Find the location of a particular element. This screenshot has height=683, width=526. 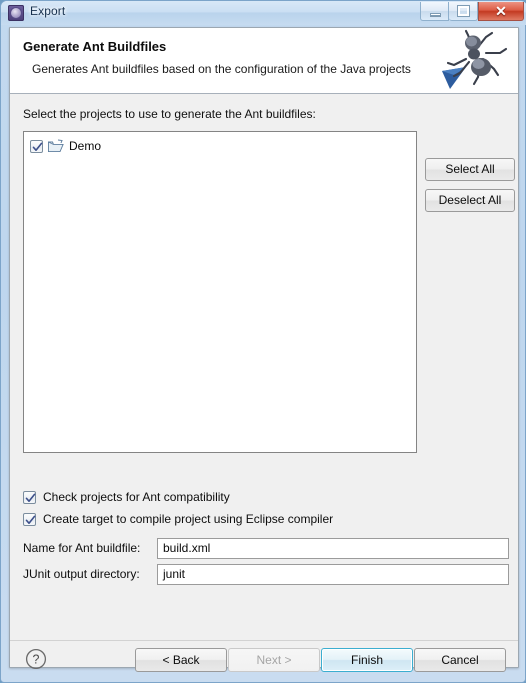

close-icon: ✕ is located at coordinates (501, 11).